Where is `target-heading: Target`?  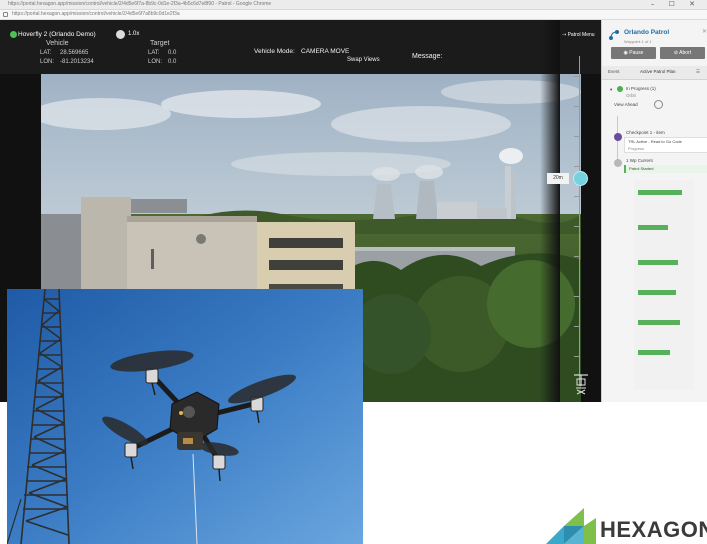 target-heading: Target is located at coordinates (160, 43).